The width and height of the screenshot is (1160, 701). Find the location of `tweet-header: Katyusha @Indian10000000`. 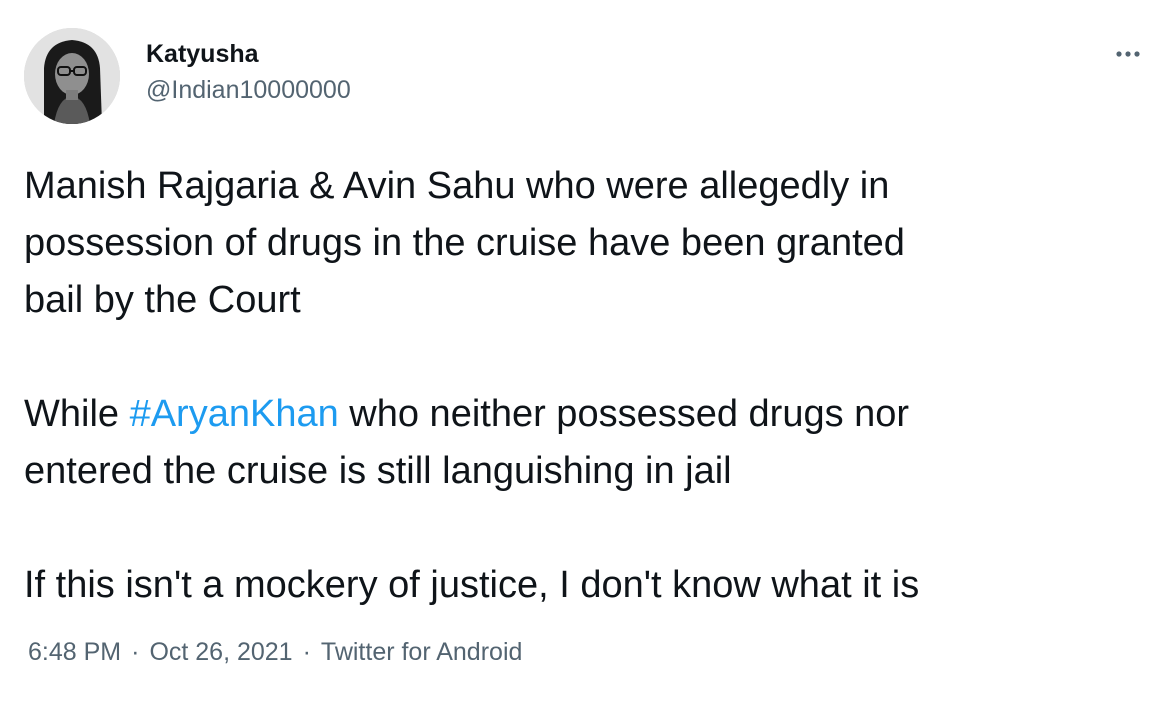

tweet-header: Katyusha @Indian10000000 is located at coordinates (584, 76).